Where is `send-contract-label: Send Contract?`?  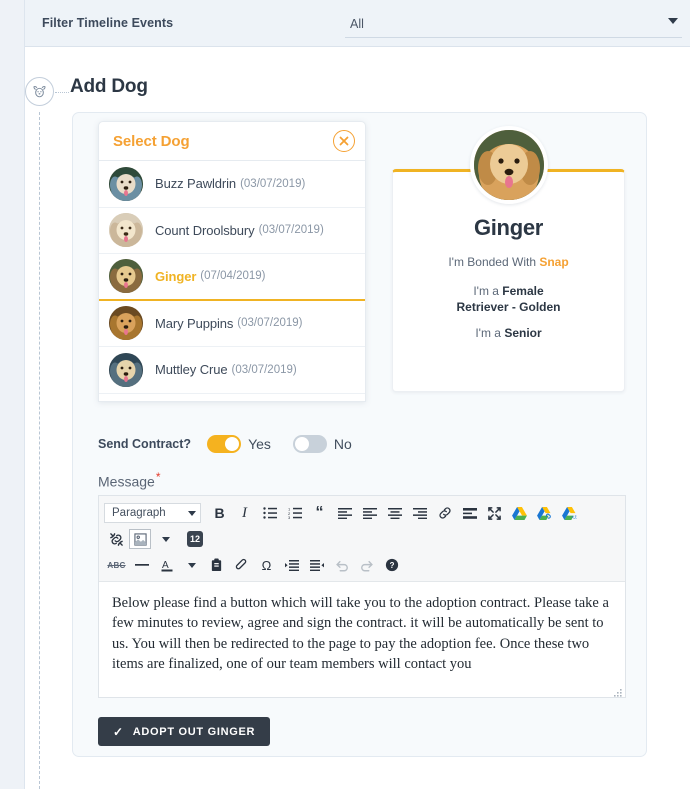
send-contract-label: Send Contract? is located at coordinates (145, 444).